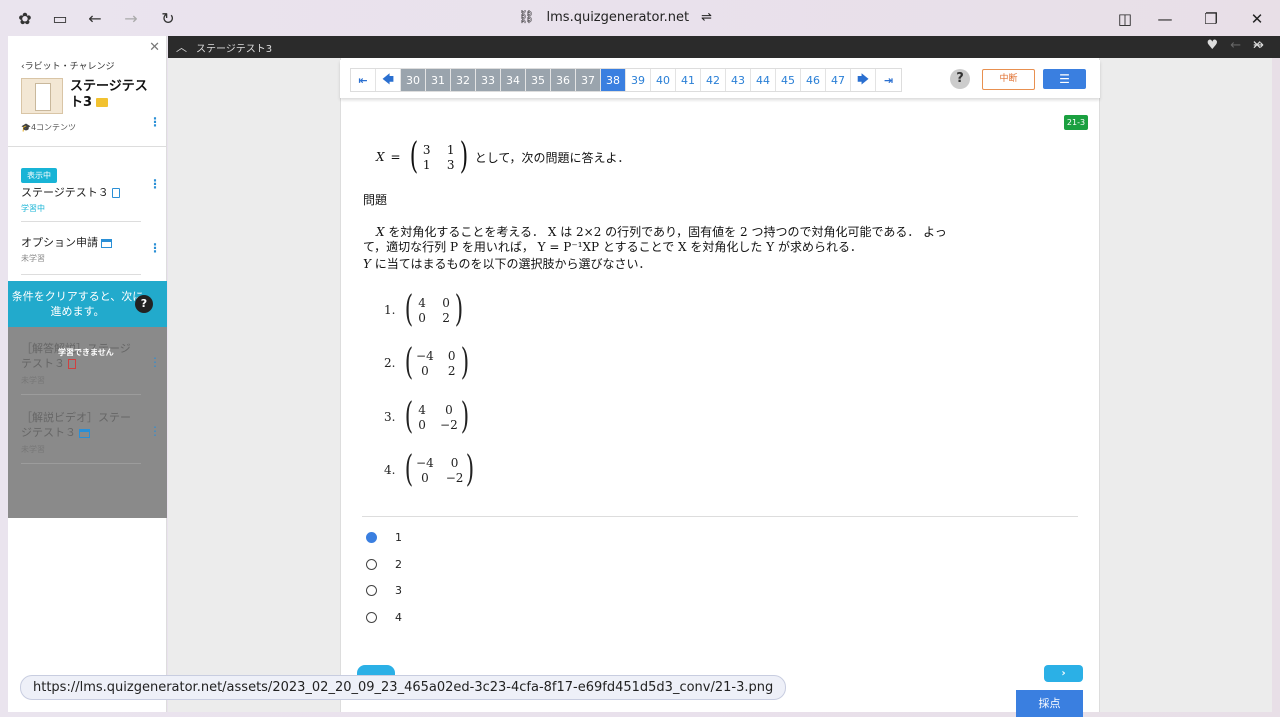 The image size is (1280, 717). Describe the element at coordinates (144, 304) in the screenshot. I see `help-icon: ?` at that location.